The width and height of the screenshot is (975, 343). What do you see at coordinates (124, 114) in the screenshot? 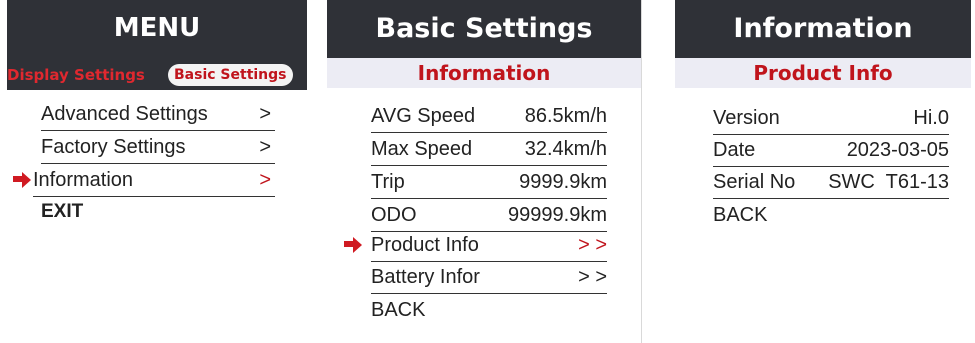
I see `menu-item-label: Advanced Settings` at bounding box center [124, 114].